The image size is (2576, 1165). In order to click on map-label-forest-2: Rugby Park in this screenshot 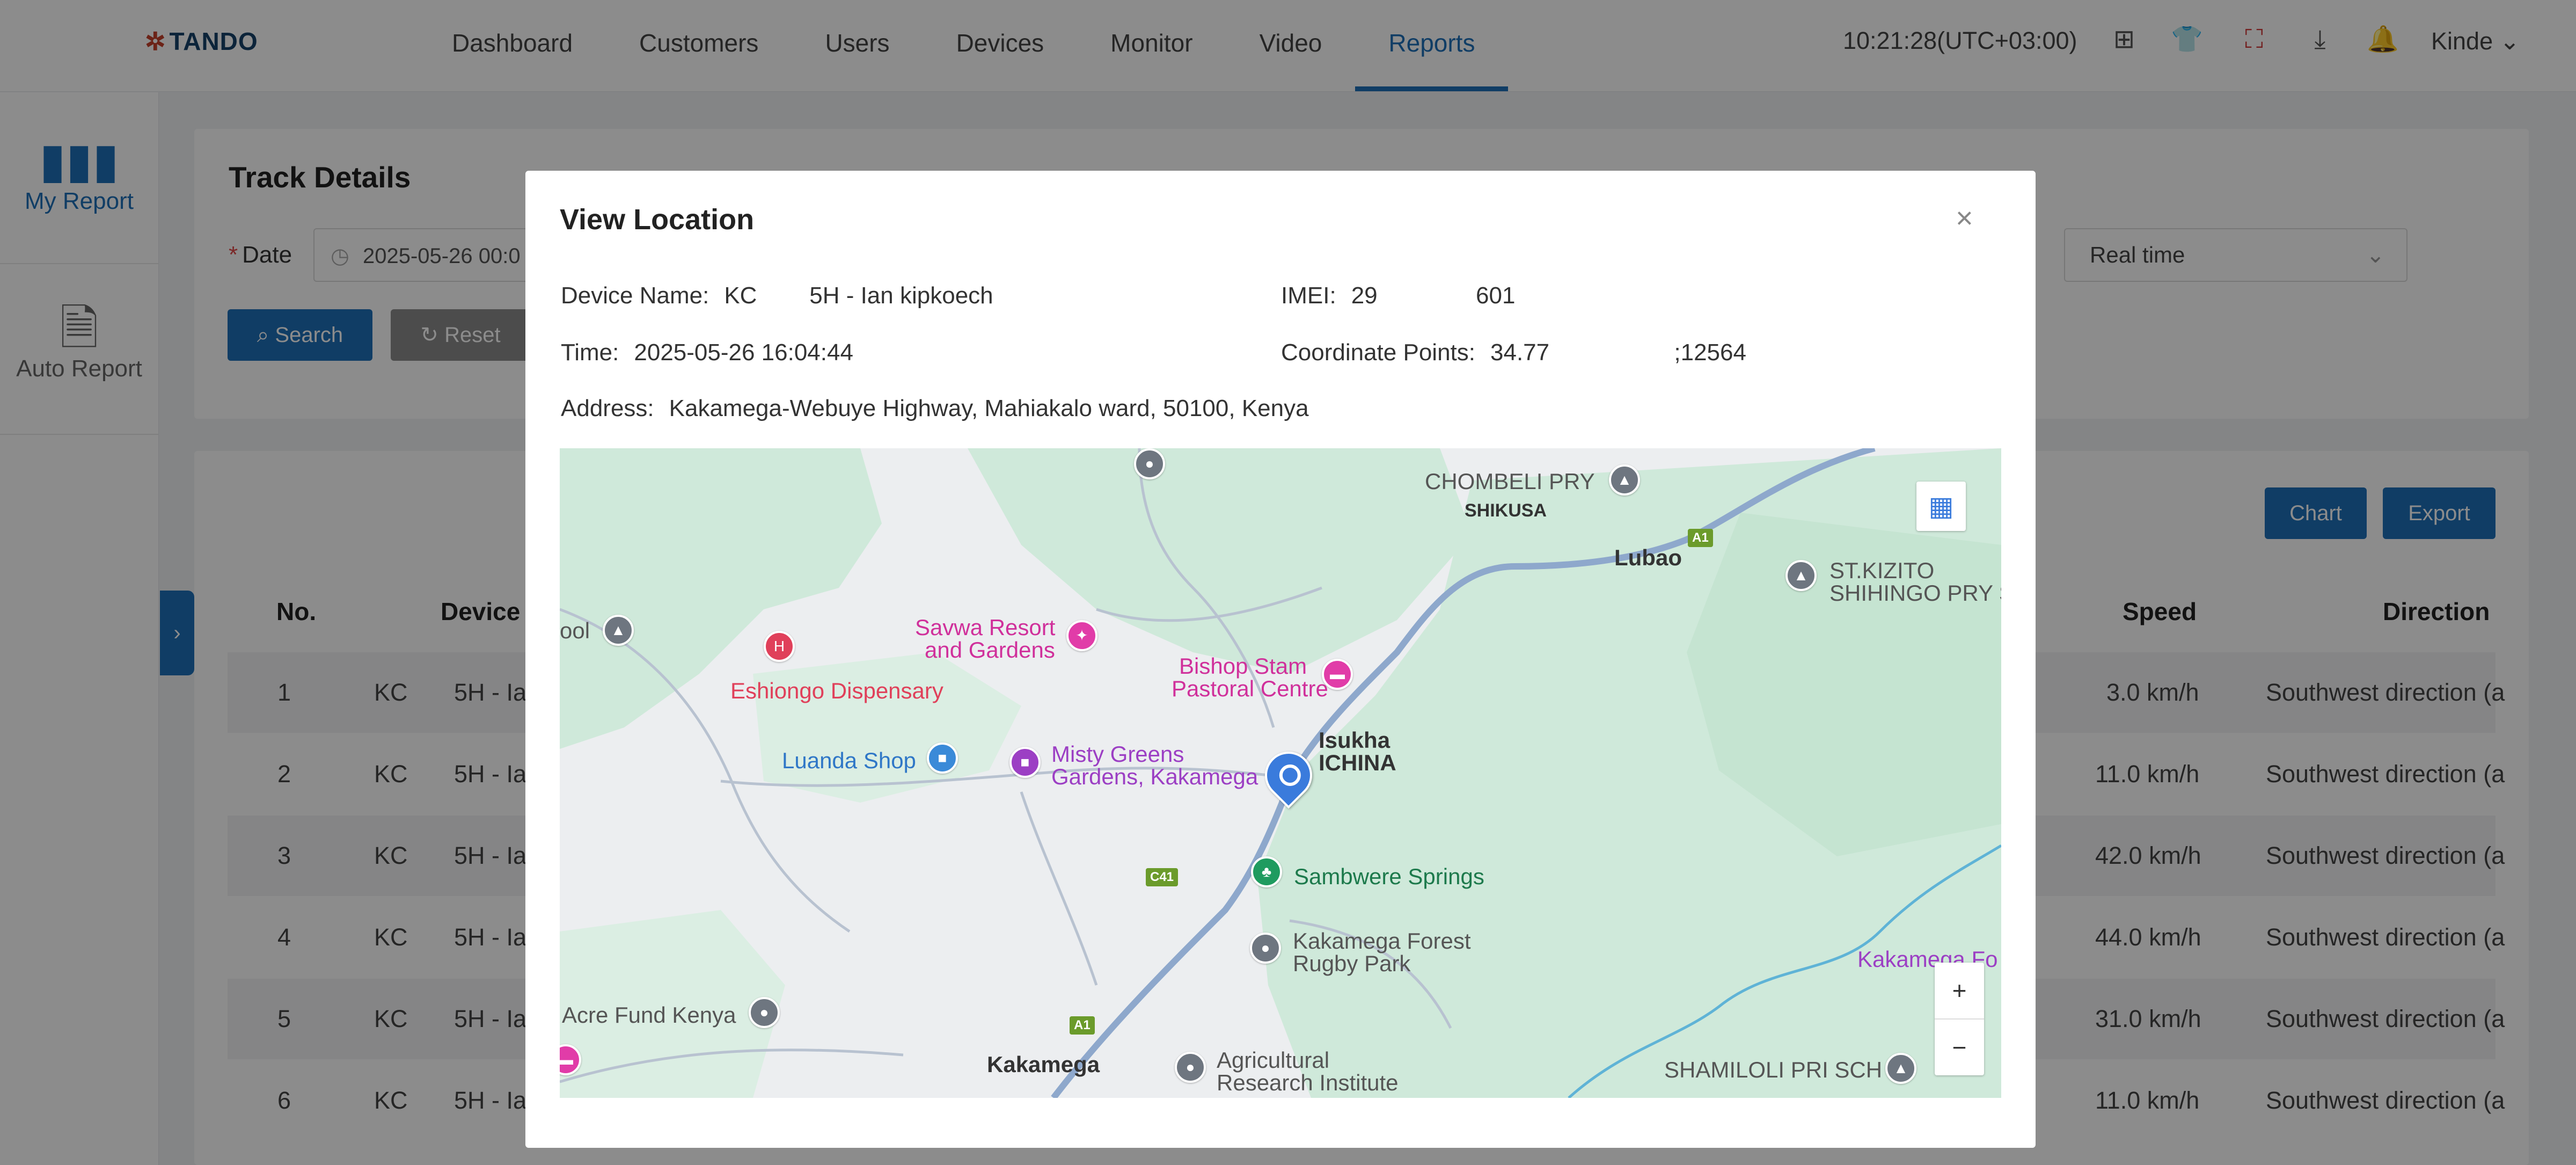, I will do `click(1352, 963)`.